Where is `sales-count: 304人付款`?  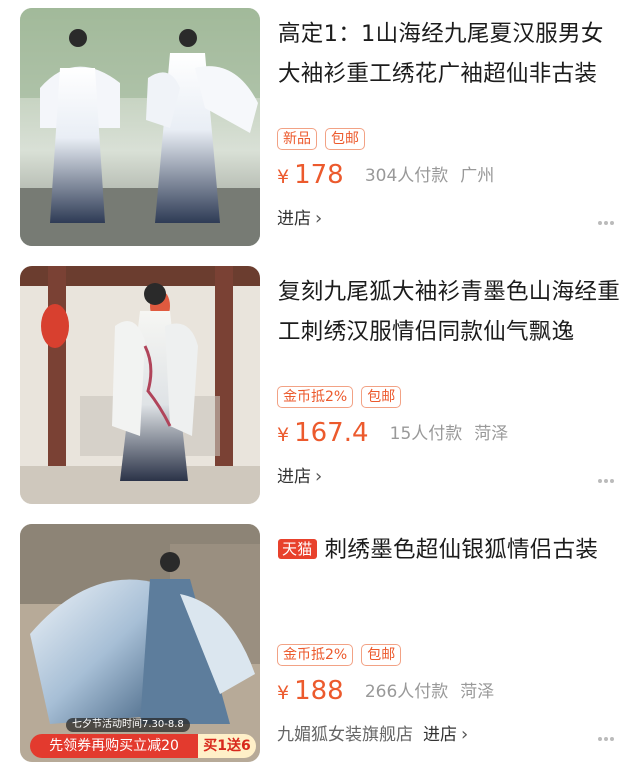 sales-count: 304人付款 is located at coordinates (406, 176).